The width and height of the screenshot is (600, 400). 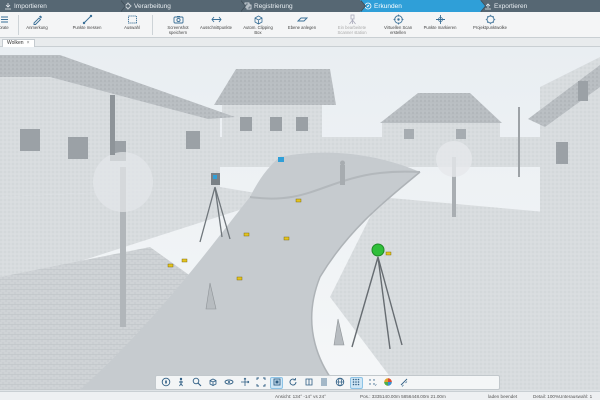 I want to click on create-plane-label: Ebene anlegen, so click(x=302, y=27).